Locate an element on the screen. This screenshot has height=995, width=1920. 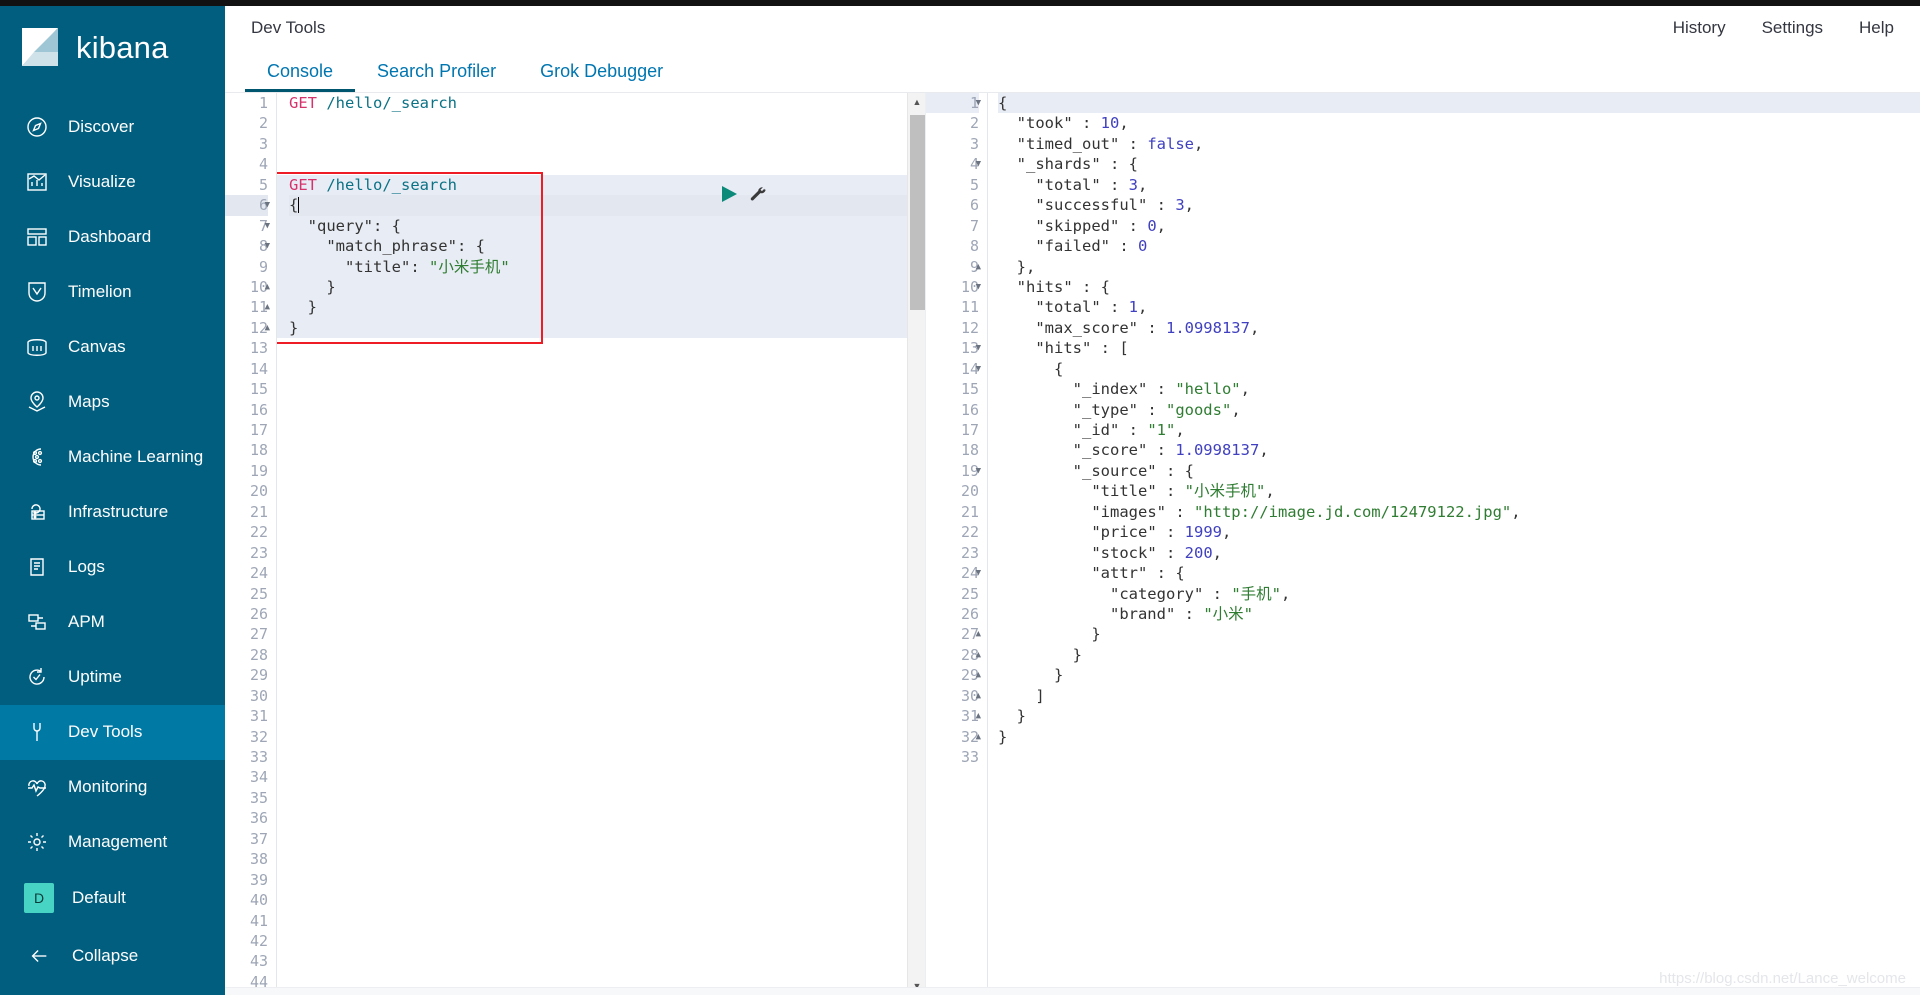
sidebar-item-discover: Discover is located at coordinates (112, 127).